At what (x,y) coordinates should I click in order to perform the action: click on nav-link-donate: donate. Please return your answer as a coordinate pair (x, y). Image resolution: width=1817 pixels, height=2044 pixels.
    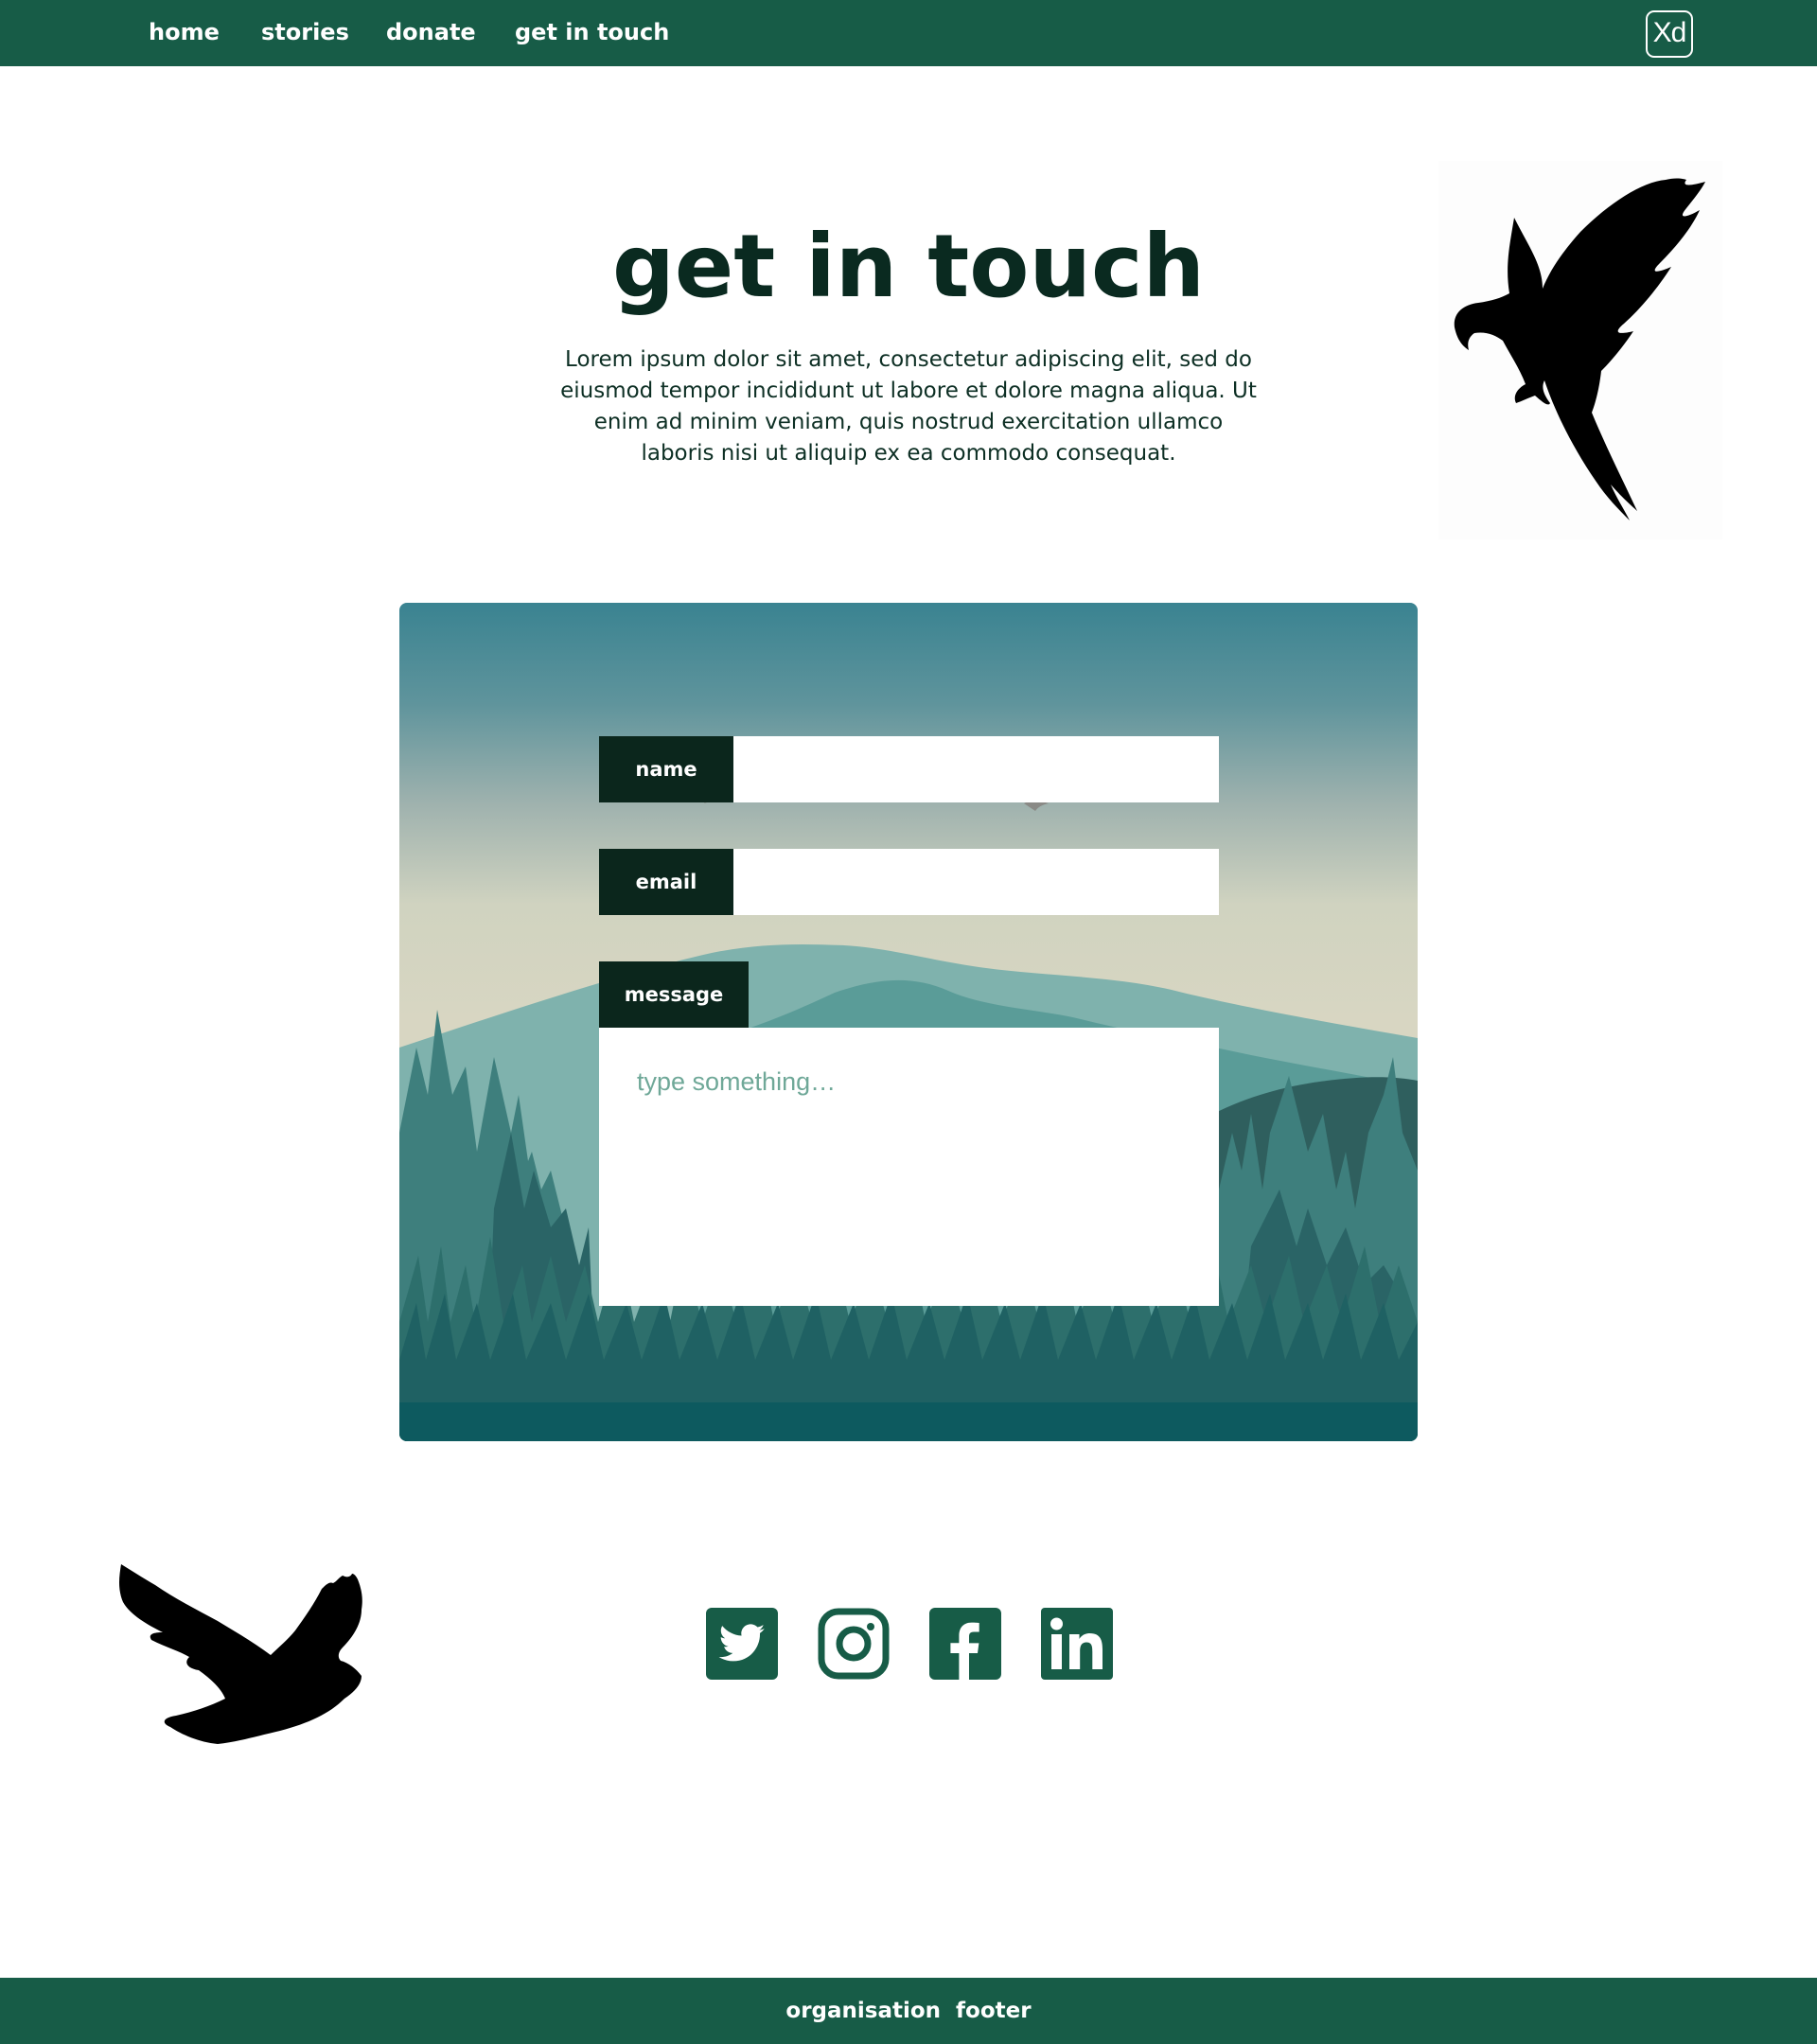
    Looking at the image, I should click on (431, 32).